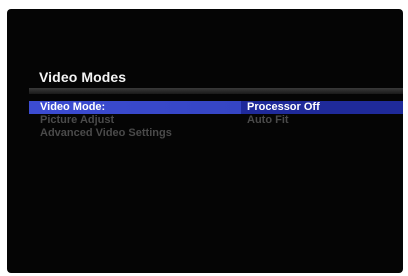 This screenshot has width=408, height=276. I want to click on menu-item-advanced-video-settings: Advanced Video Settings, so click(216, 133).